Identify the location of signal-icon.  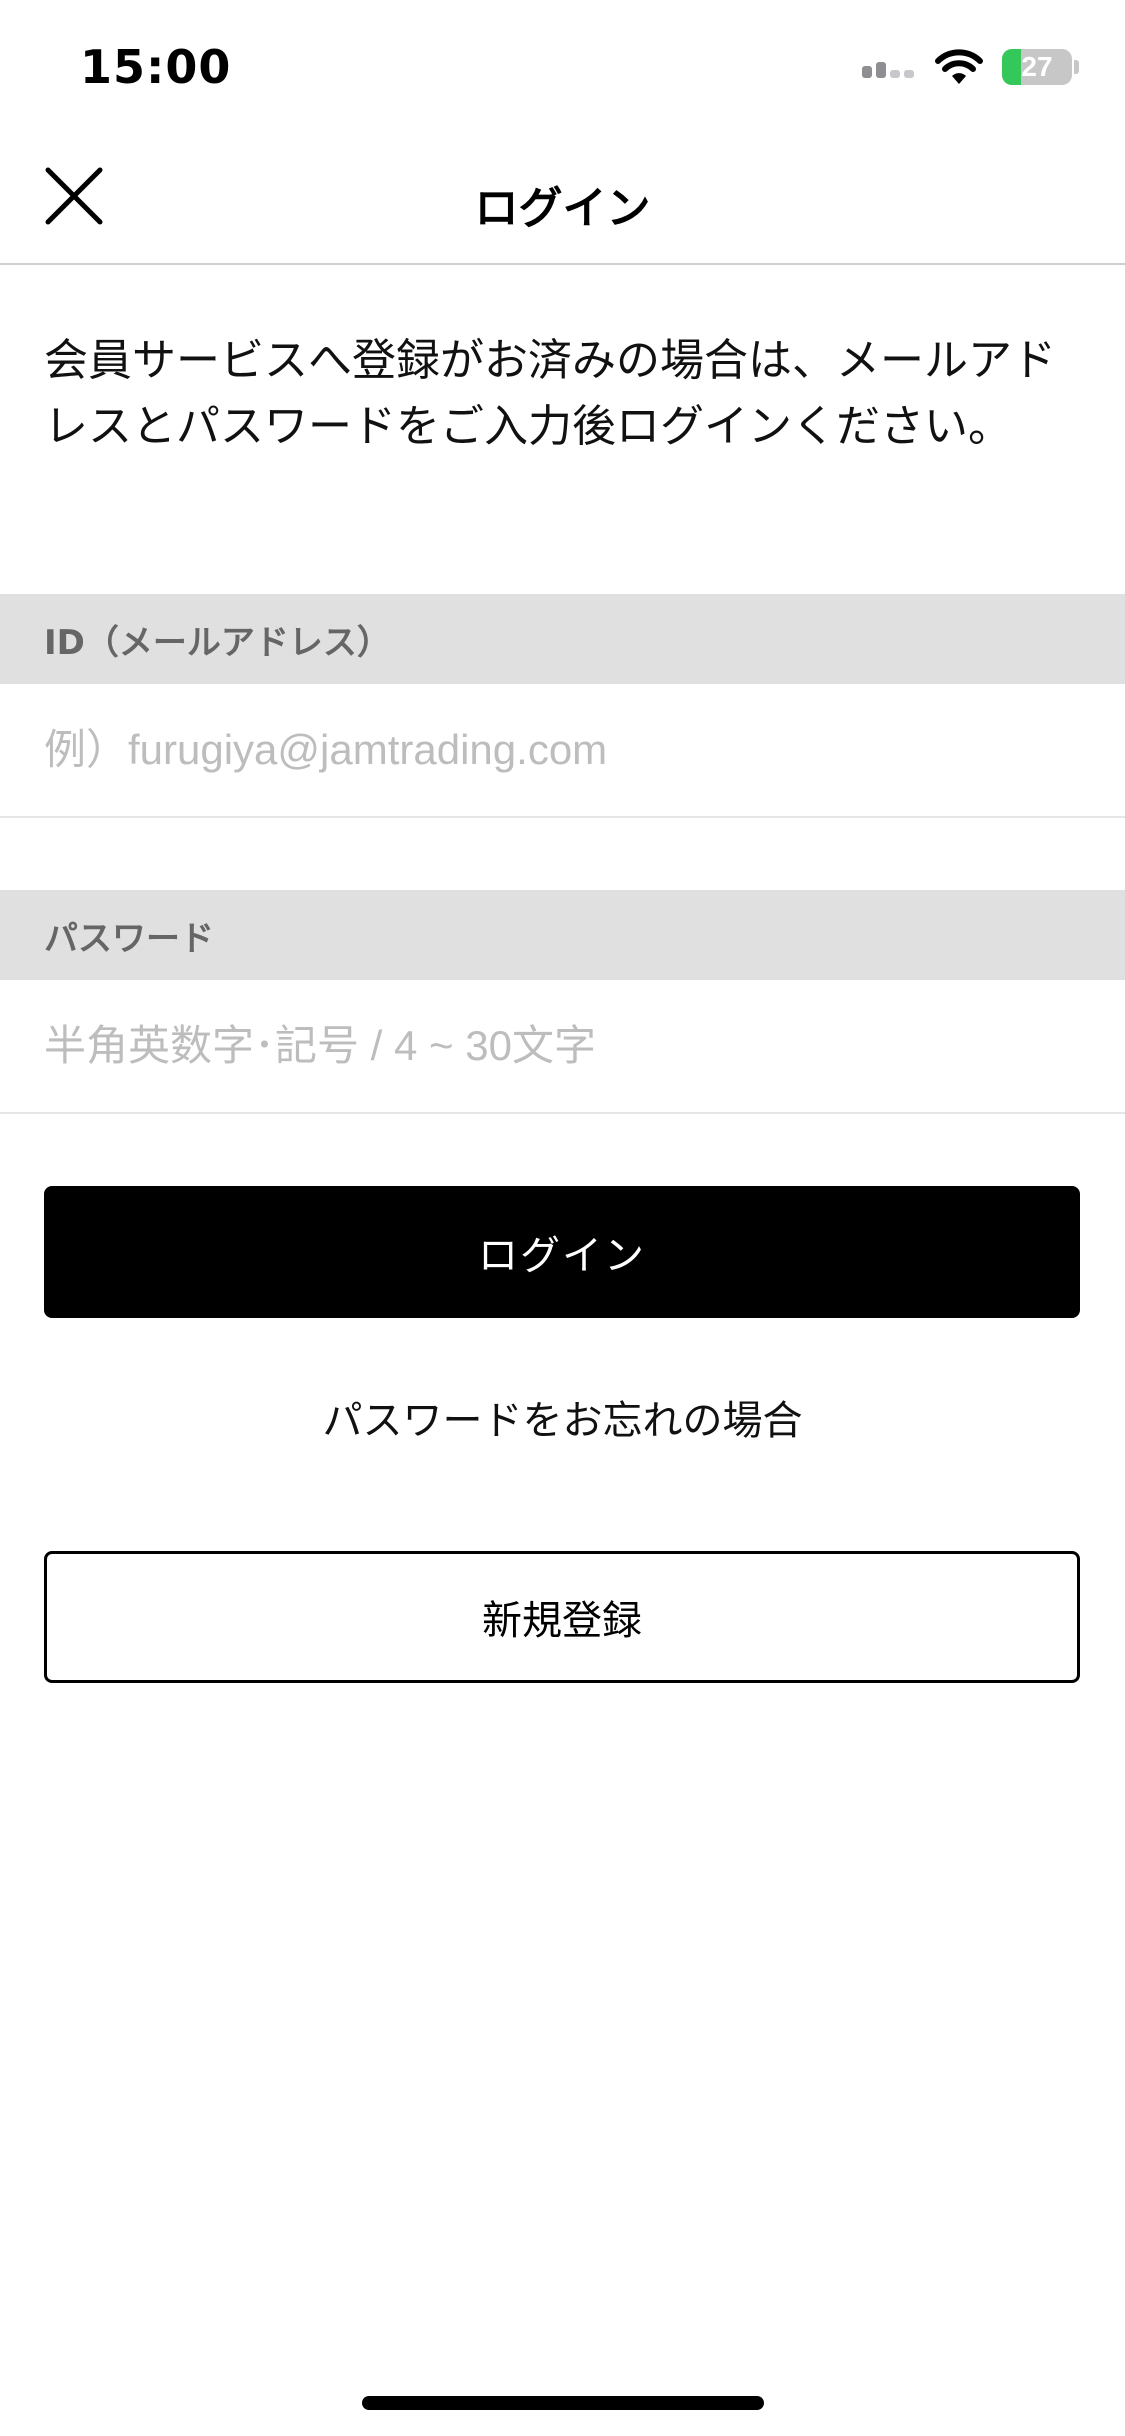
(889, 67).